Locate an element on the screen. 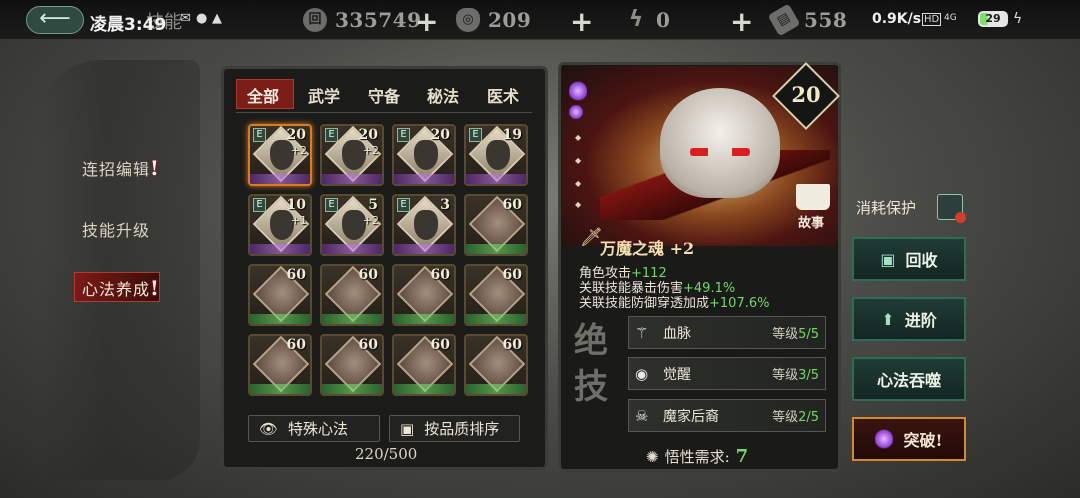  special-method-button: 👁 特殊心法 is located at coordinates (314, 428).